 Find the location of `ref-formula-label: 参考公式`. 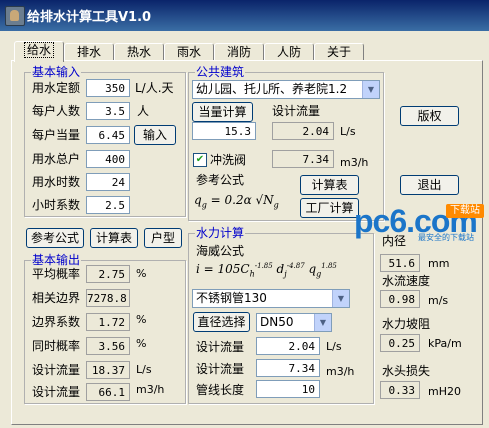

ref-formula-label: 参考公式 is located at coordinates (220, 180).